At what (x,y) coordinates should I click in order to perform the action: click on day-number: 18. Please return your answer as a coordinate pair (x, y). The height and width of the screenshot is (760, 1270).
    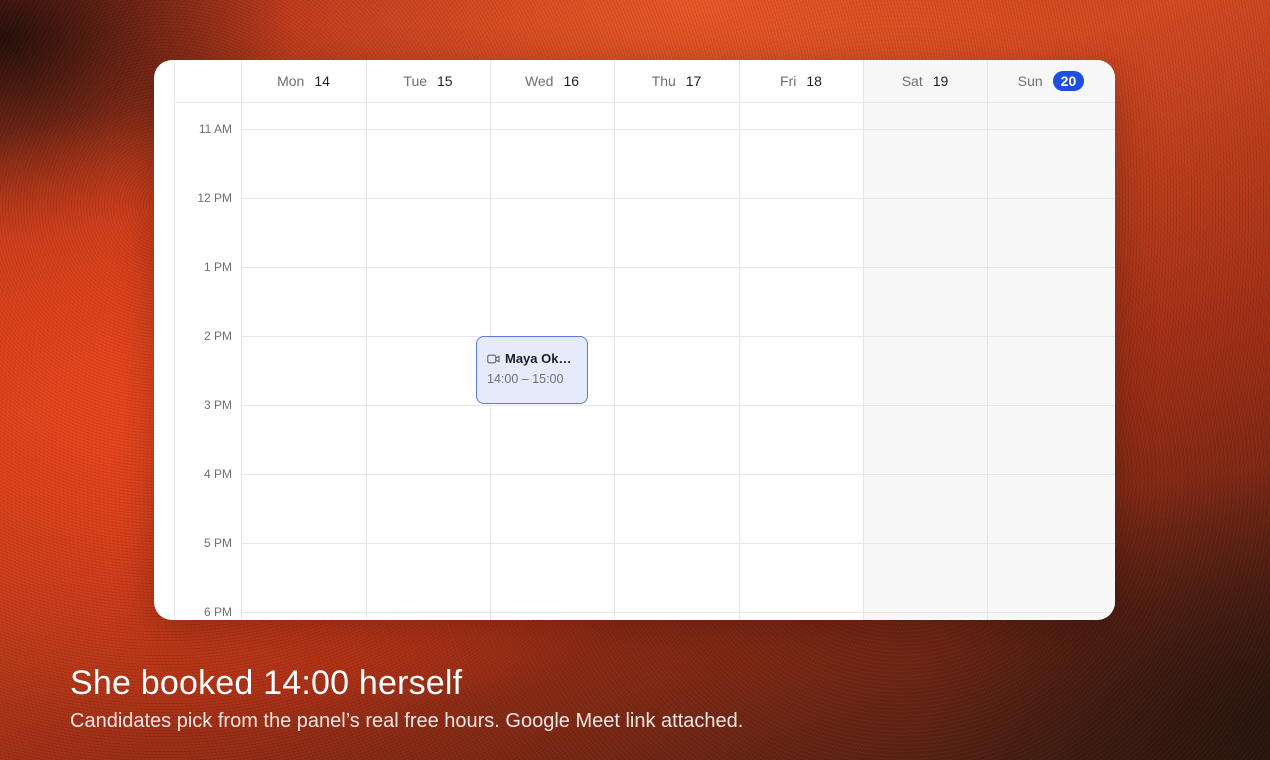
    Looking at the image, I should click on (814, 81).